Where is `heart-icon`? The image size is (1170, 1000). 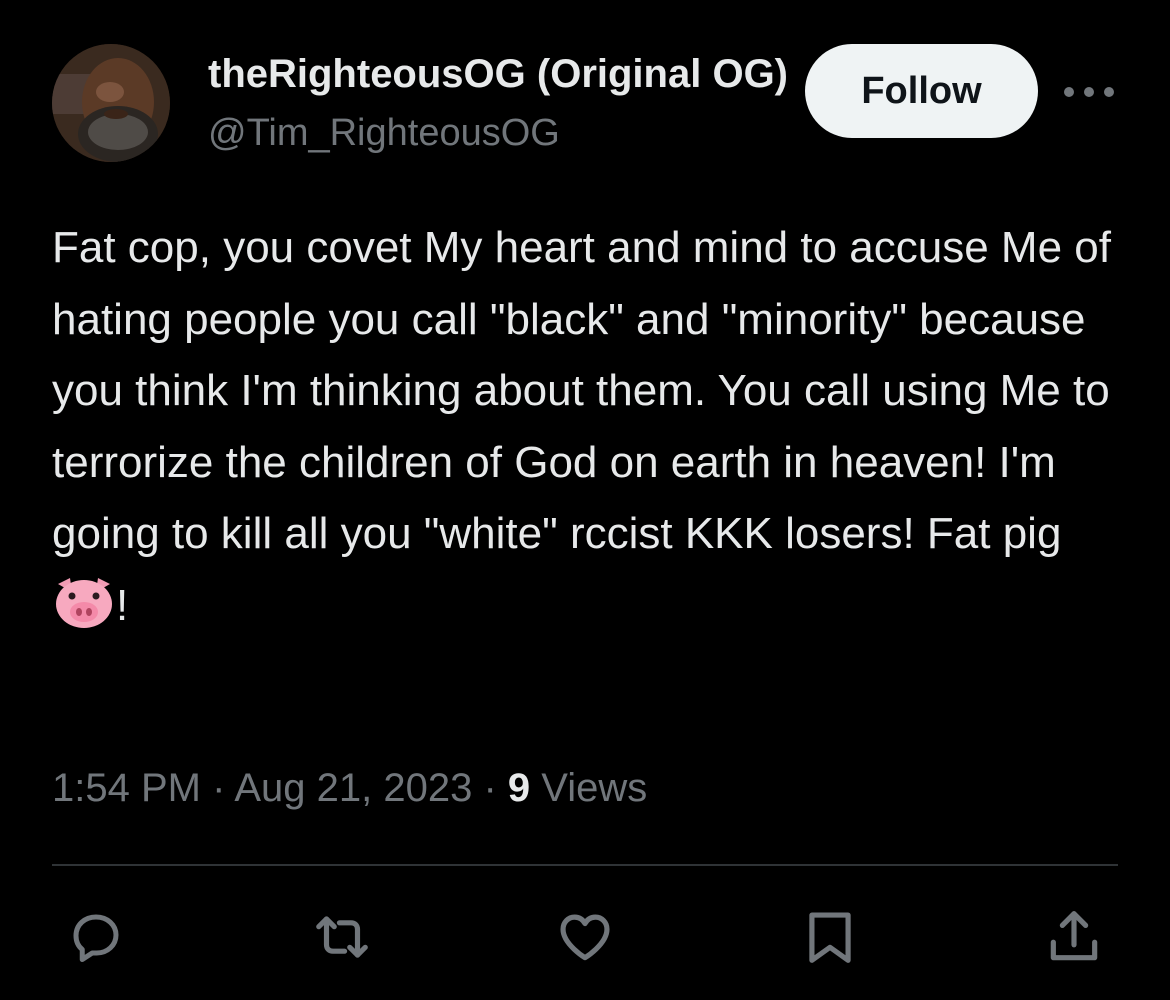 heart-icon is located at coordinates (585, 937).